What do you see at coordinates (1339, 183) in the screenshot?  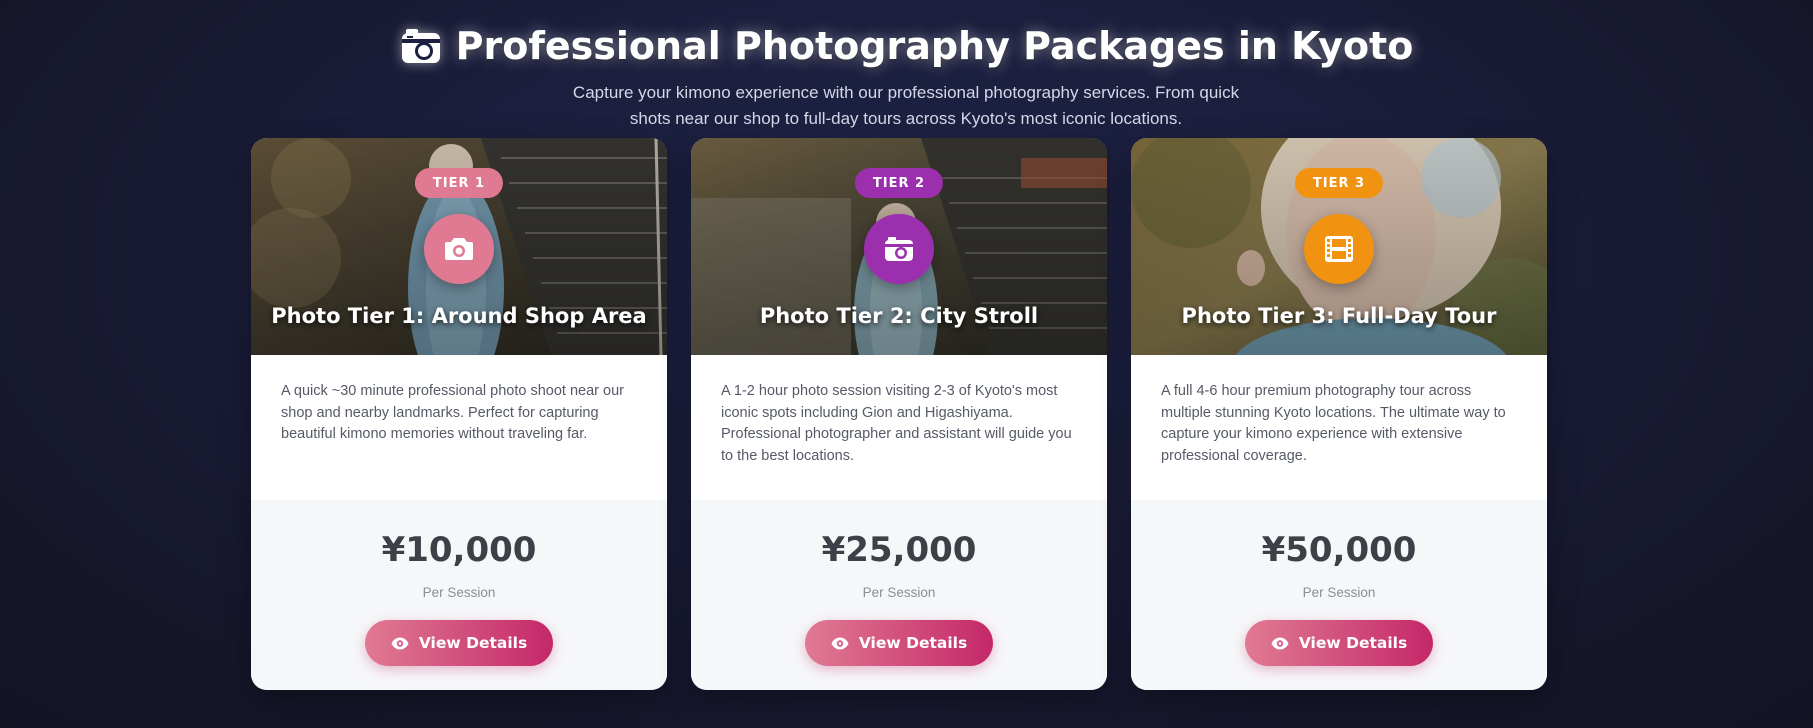 I see `tier-badge: TIER 3` at bounding box center [1339, 183].